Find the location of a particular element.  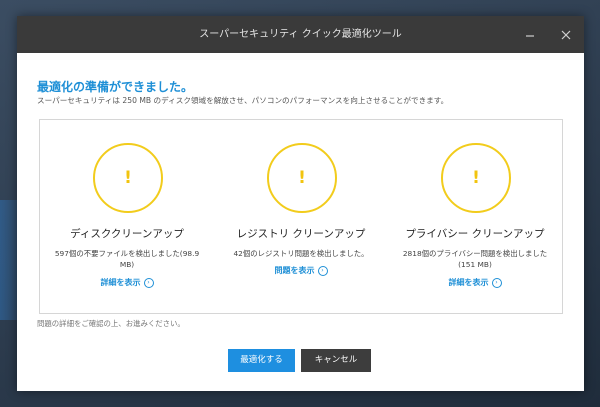

window-title: スーパーセキュリティ クイック最適化ツール is located at coordinates (300, 34).